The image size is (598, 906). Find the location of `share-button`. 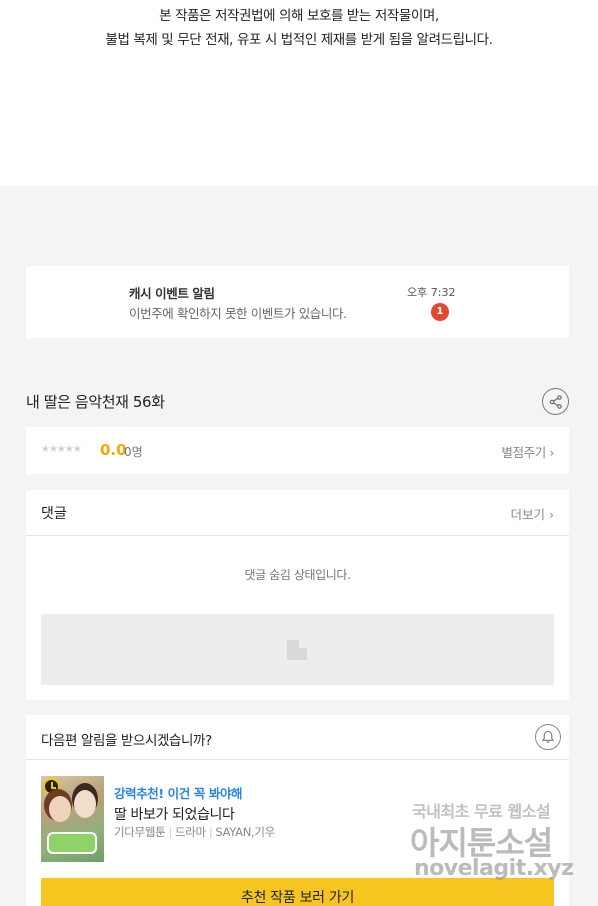

share-button is located at coordinates (555, 401).